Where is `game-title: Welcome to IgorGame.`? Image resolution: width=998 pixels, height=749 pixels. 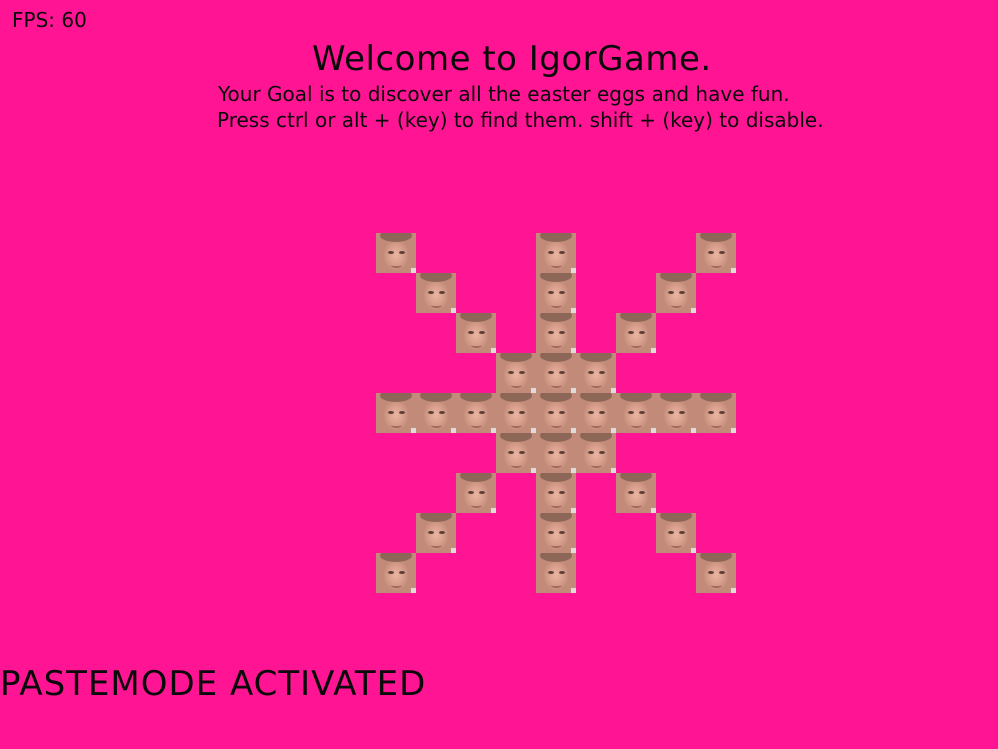
game-title: Welcome to IgorGame. is located at coordinates (512, 59).